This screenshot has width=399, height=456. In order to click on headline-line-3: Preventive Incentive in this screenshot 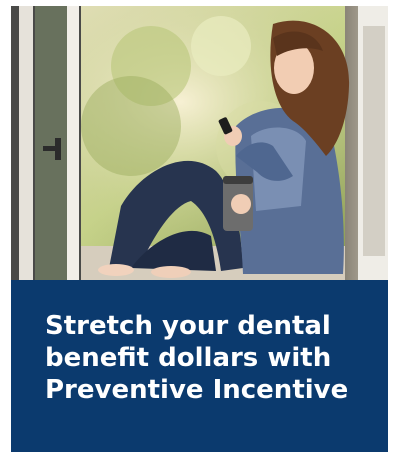, I will do `click(197, 390)`.